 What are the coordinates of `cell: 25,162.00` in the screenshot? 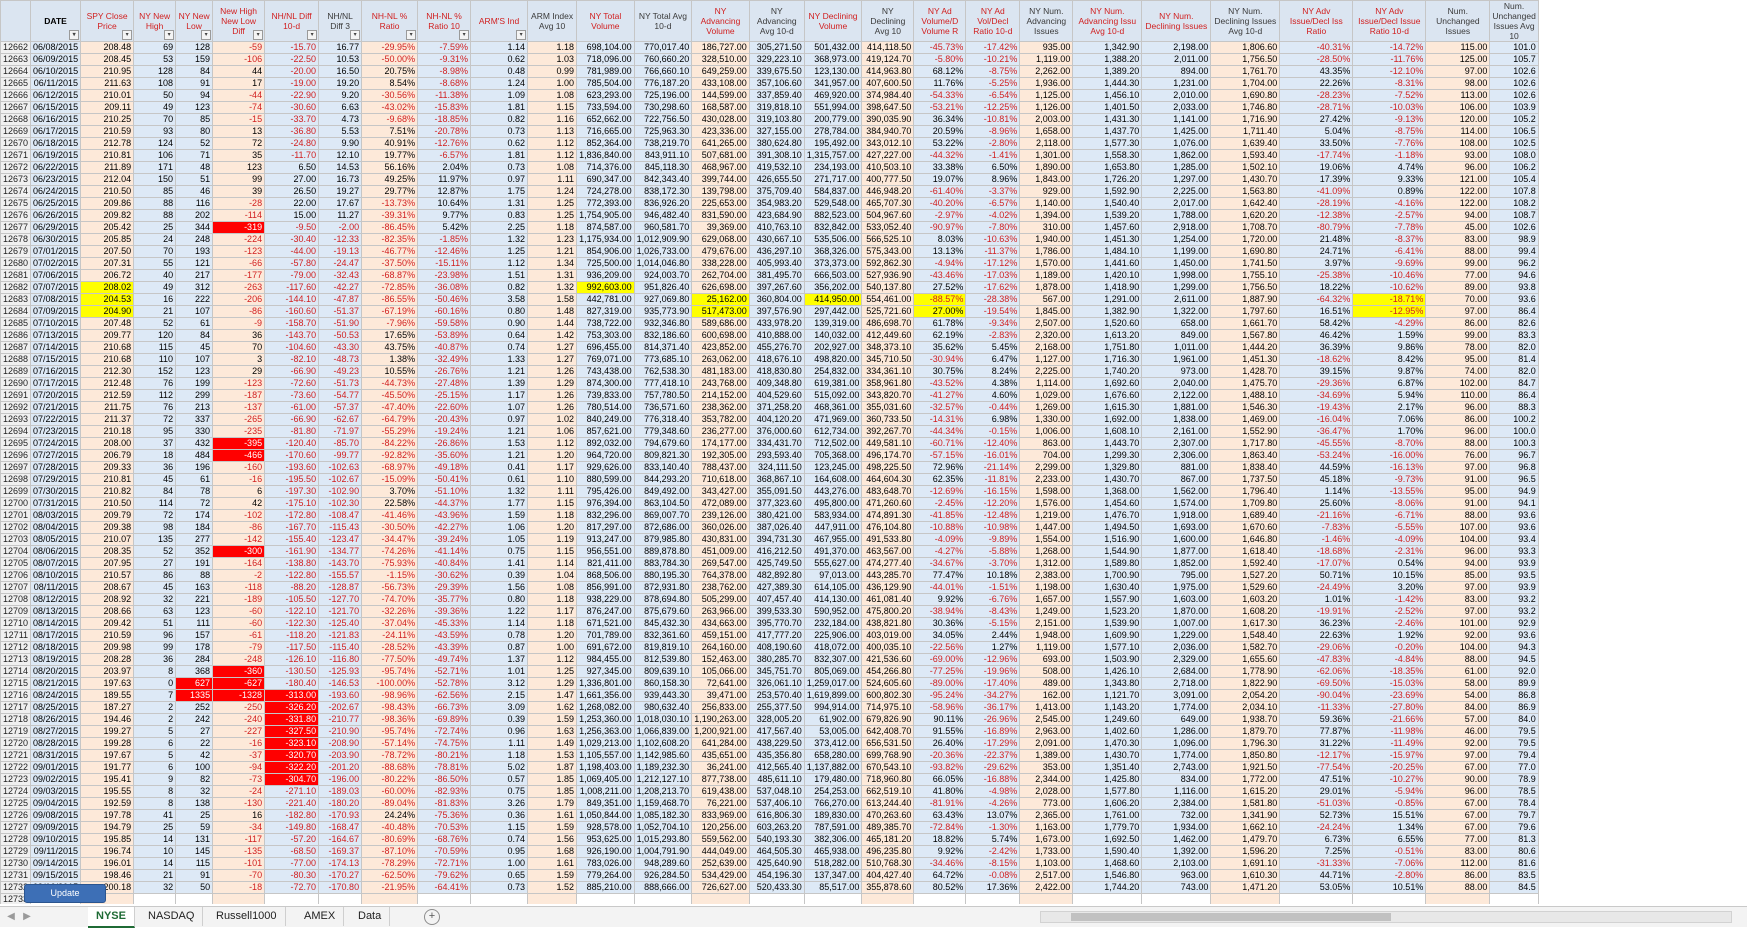 It's located at (720, 299).